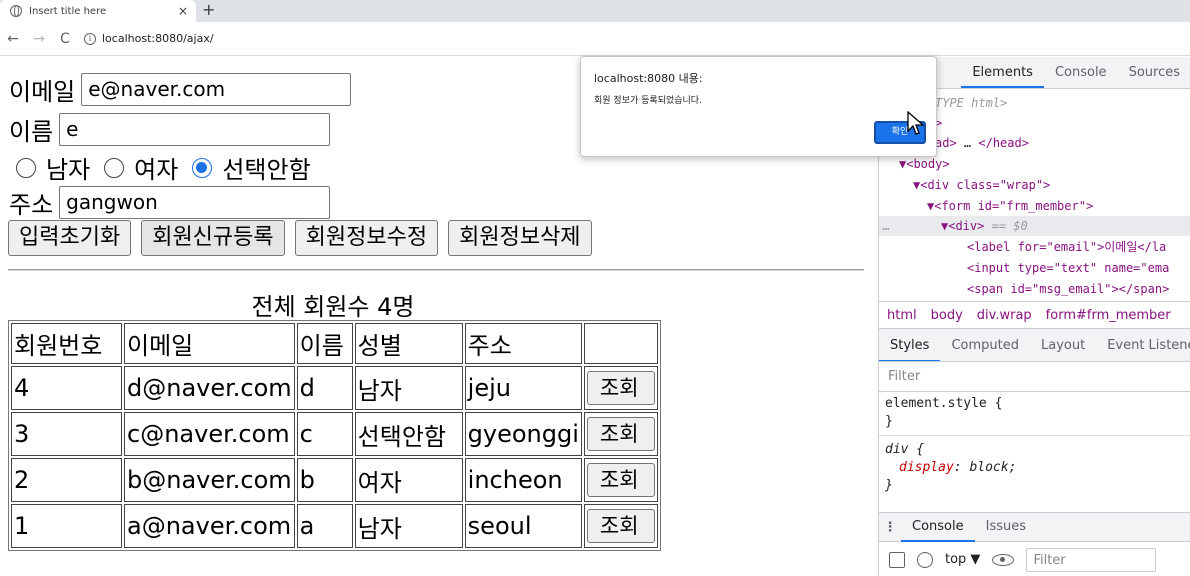 The image size is (1190, 576). Describe the element at coordinates (68, 170) in the screenshot. I see `gender-label-male: 남자` at that location.